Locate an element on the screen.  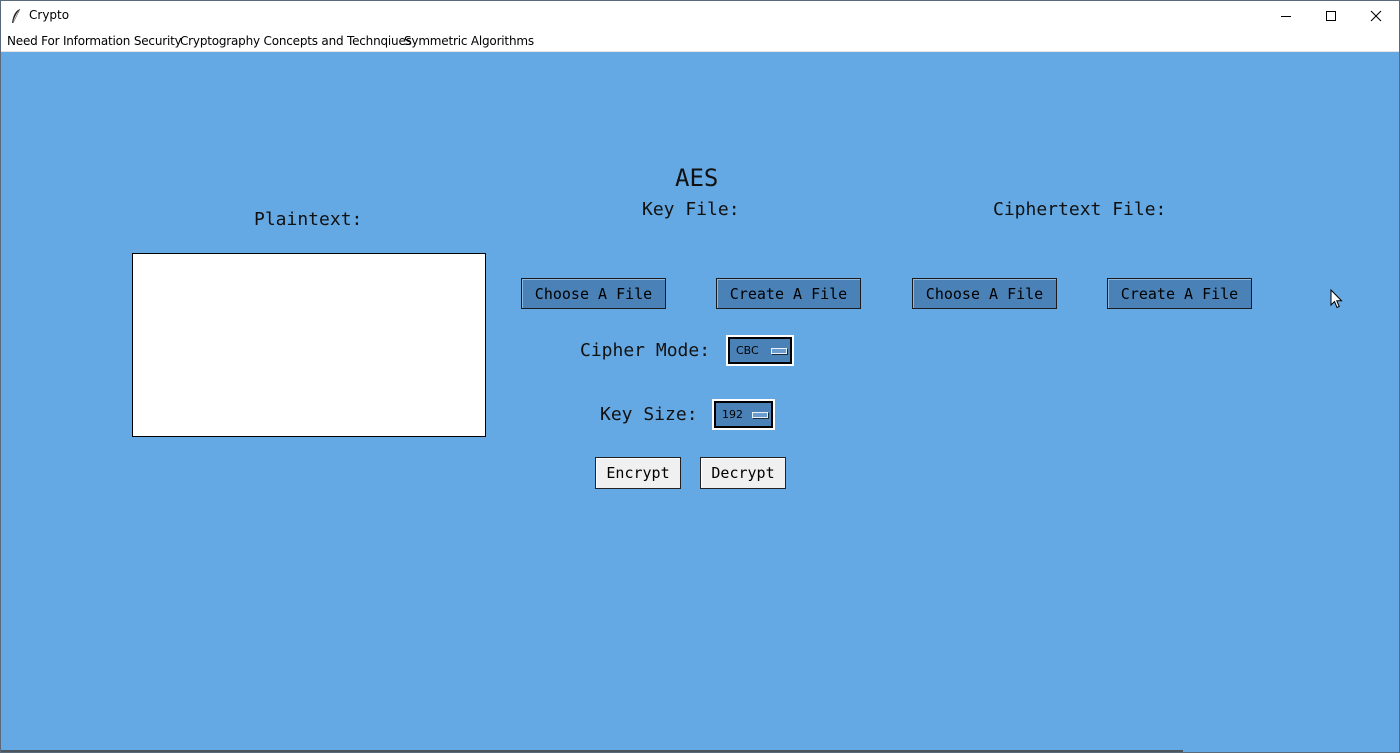
bottom-edge is located at coordinates (592, 751).